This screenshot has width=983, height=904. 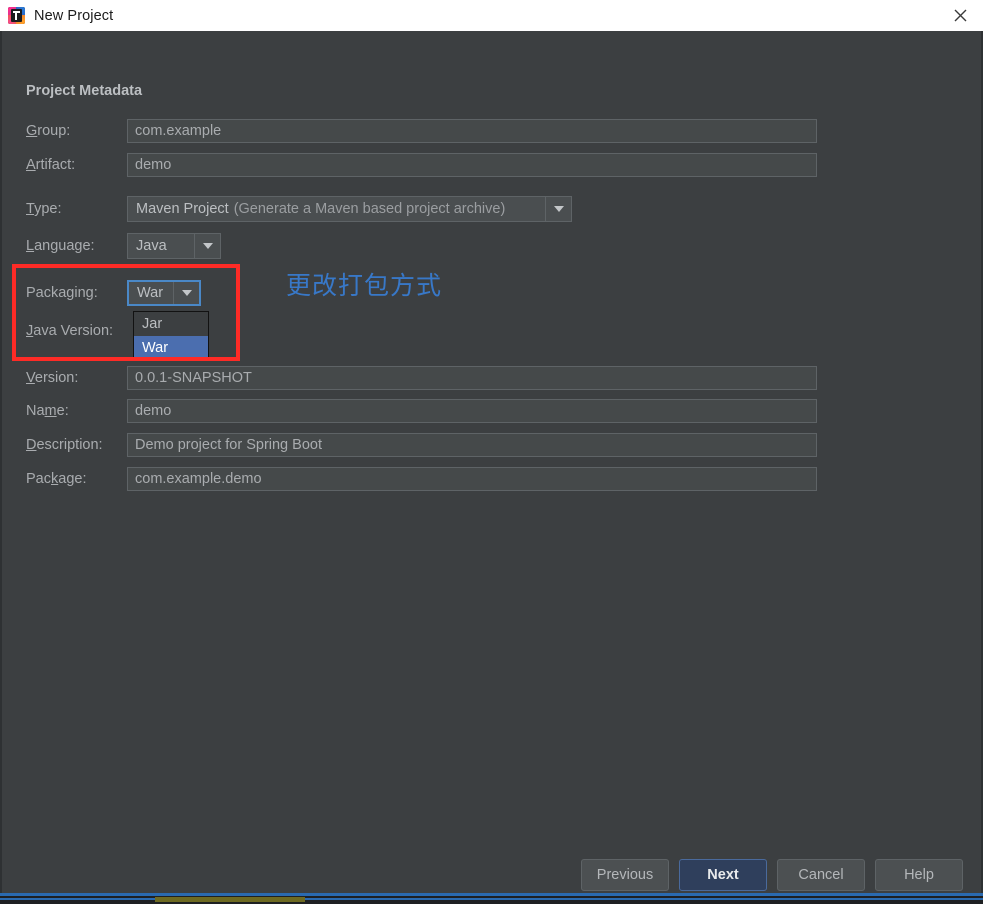 What do you see at coordinates (472, 479) in the screenshot?
I see `package-input: com.example.demo` at bounding box center [472, 479].